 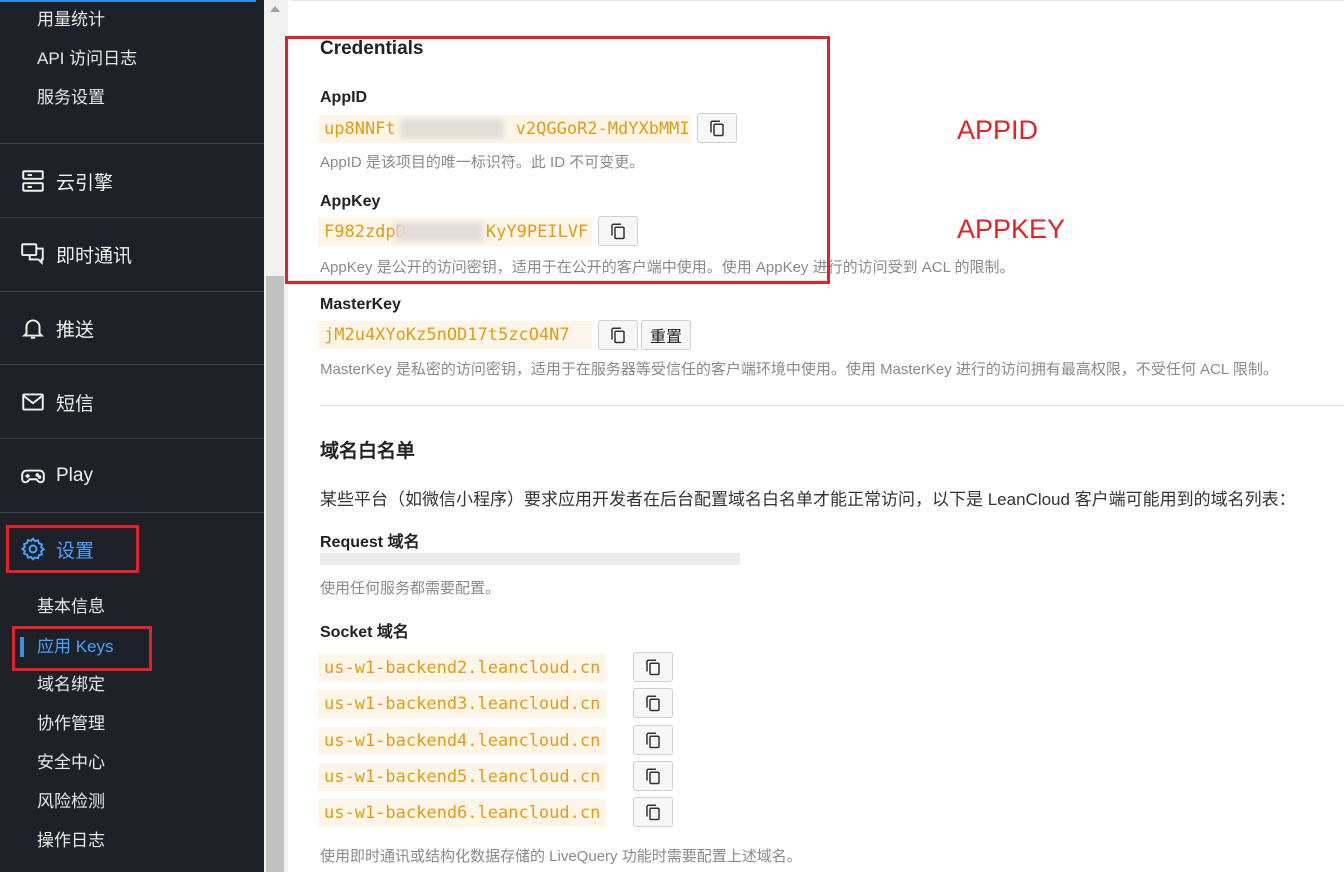 What do you see at coordinates (33, 402) in the screenshot?
I see `mail-icon` at bounding box center [33, 402].